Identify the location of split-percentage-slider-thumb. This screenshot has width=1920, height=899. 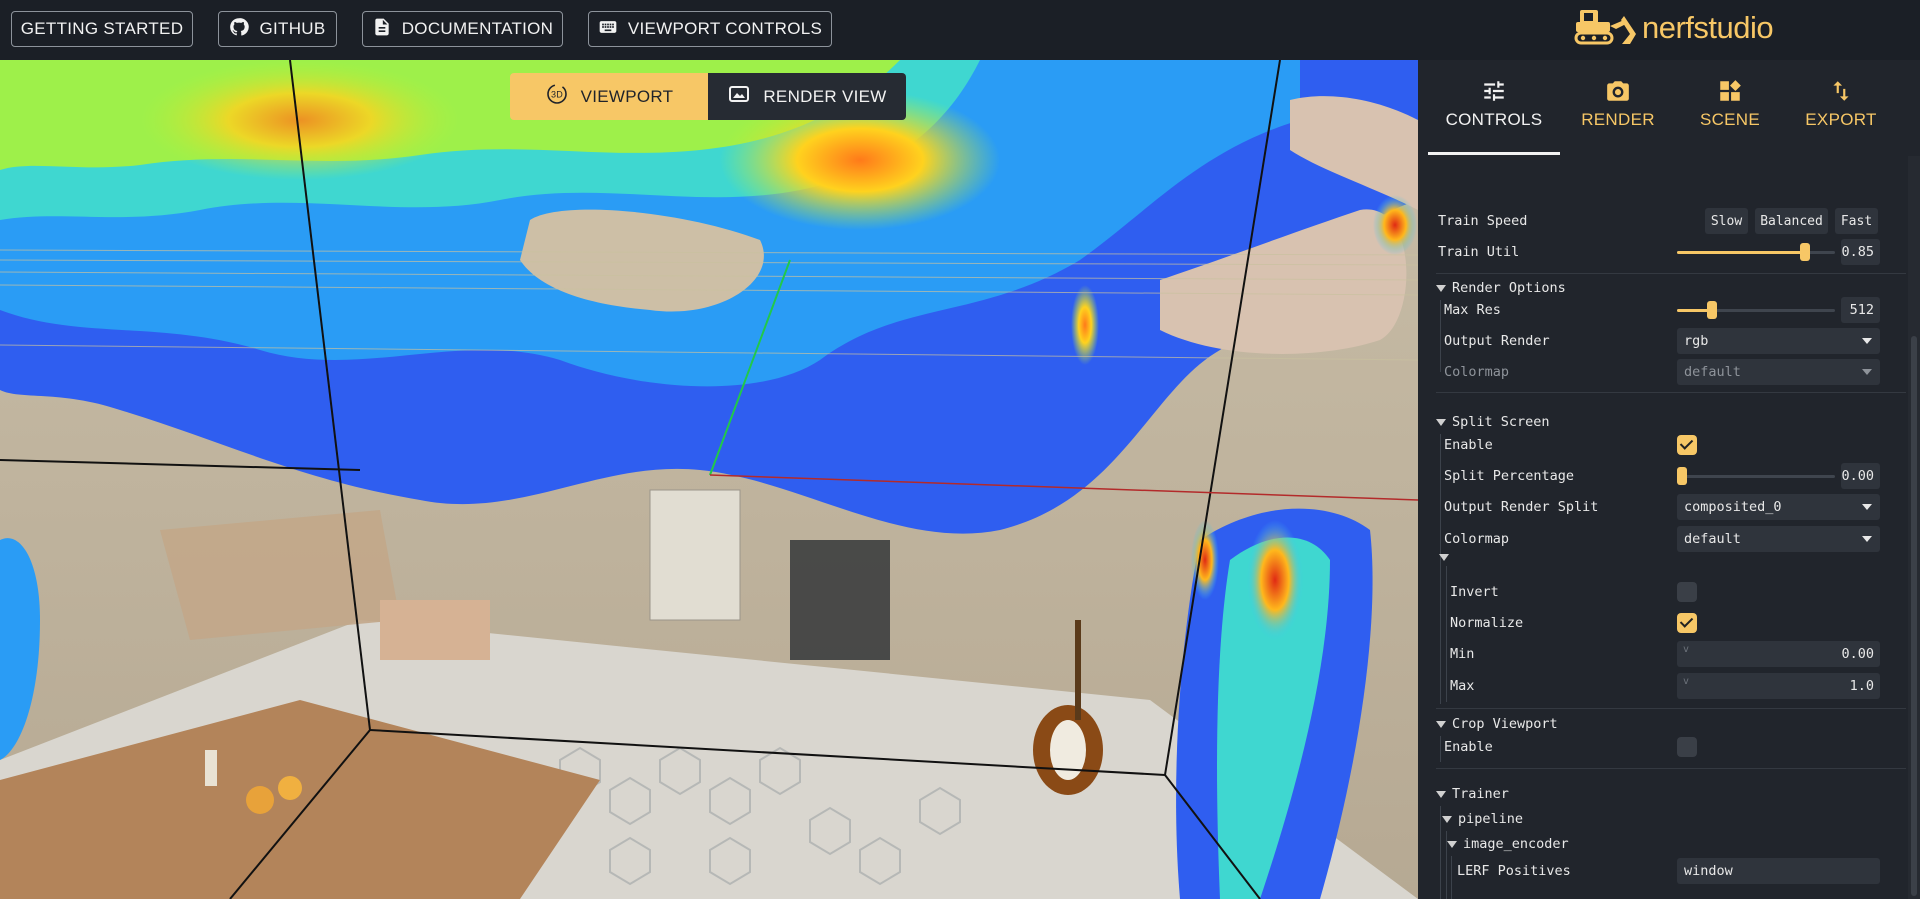
(1682, 476).